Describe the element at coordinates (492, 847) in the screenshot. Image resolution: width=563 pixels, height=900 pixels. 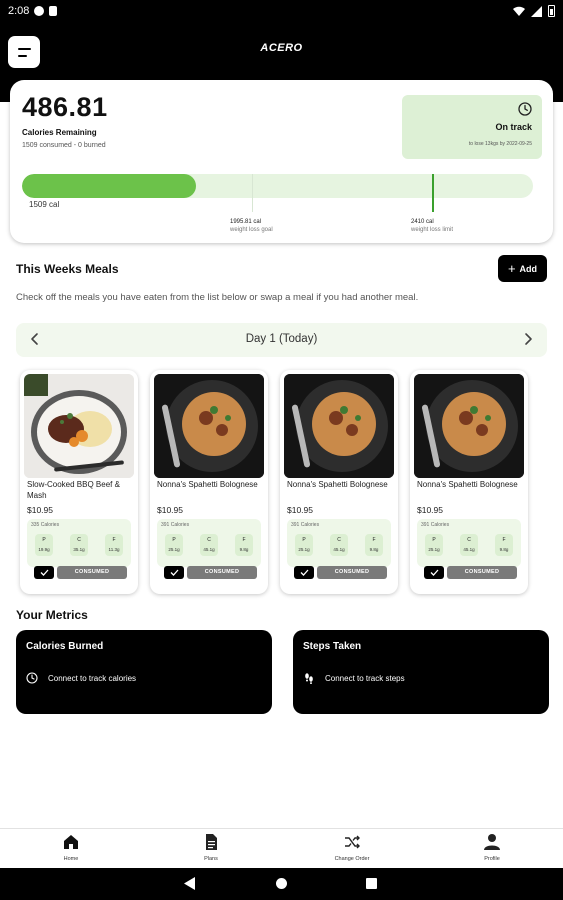
I see `nav-item-profile: Profile` at that location.